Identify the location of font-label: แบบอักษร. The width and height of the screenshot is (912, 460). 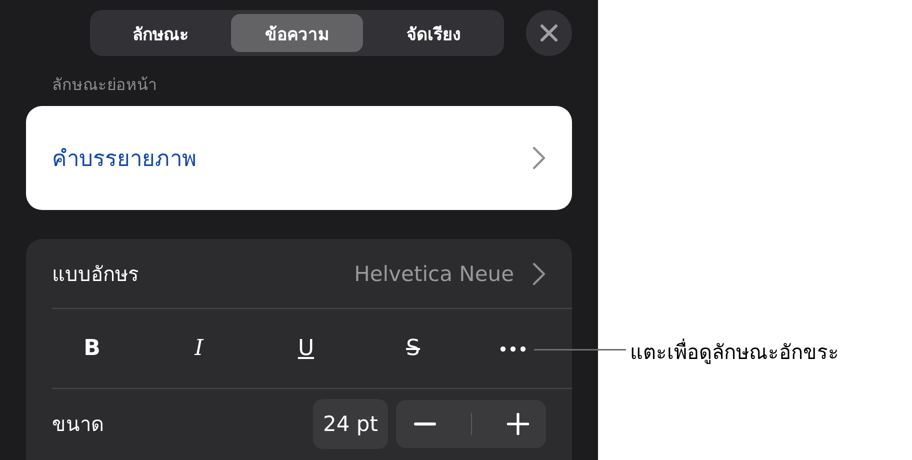
(96, 274).